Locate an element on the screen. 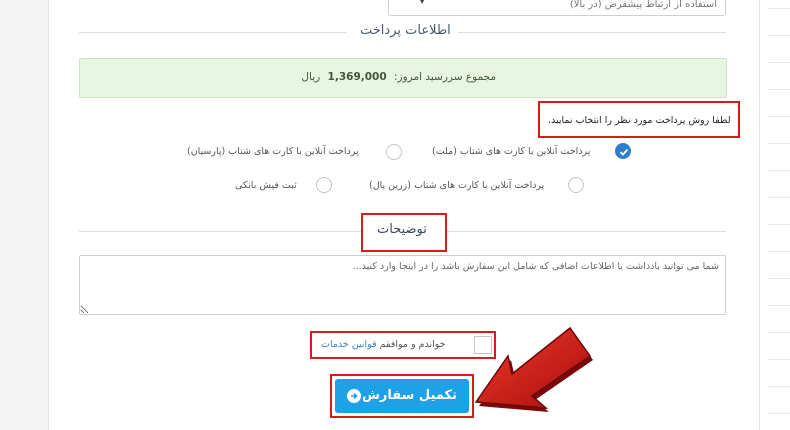  payment-method-label-parsian: پرداخت آنلاین با کارت های شتاب (پارسیان) is located at coordinates (273, 151).